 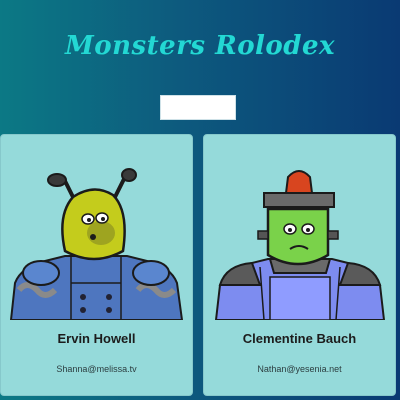 I want to click on monster-name: Clementine Bauch, so click(x=299, y=338).